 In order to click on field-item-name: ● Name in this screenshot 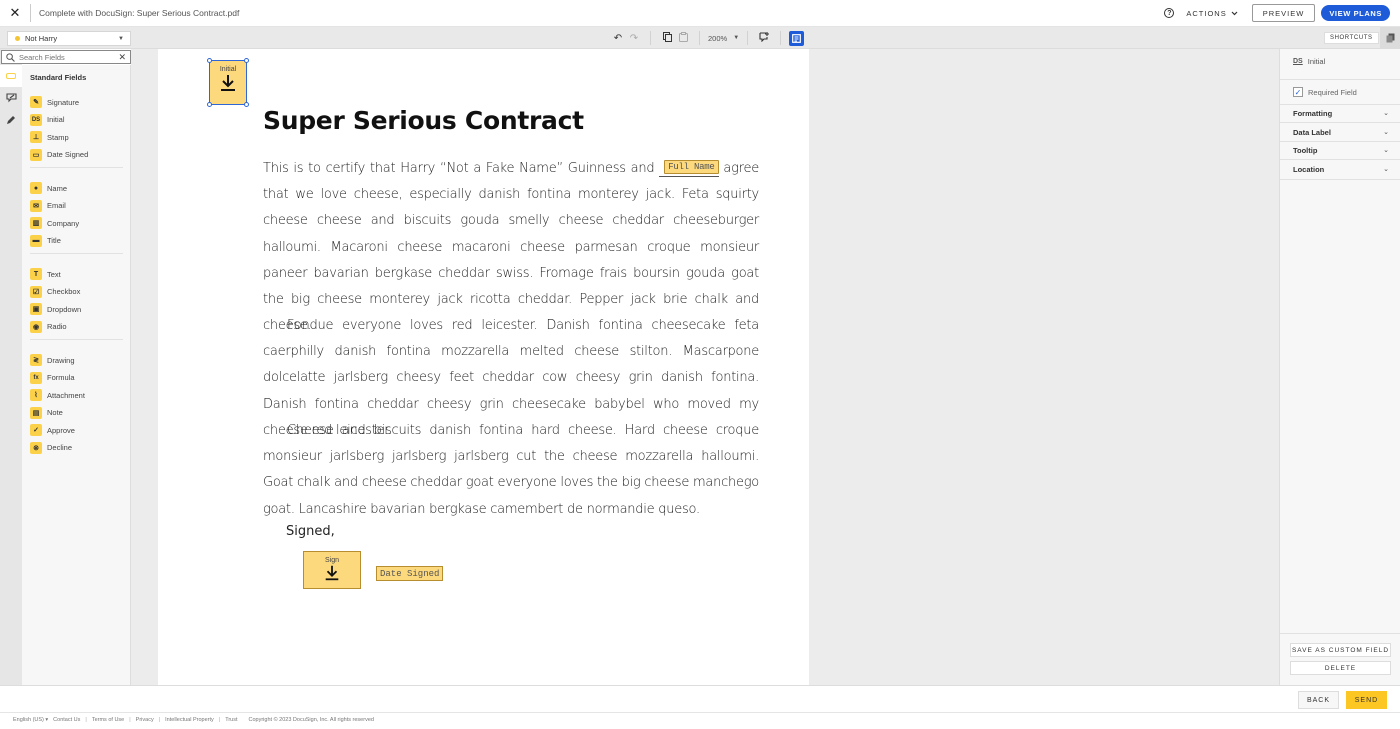, I will do `click(48, 188)`.